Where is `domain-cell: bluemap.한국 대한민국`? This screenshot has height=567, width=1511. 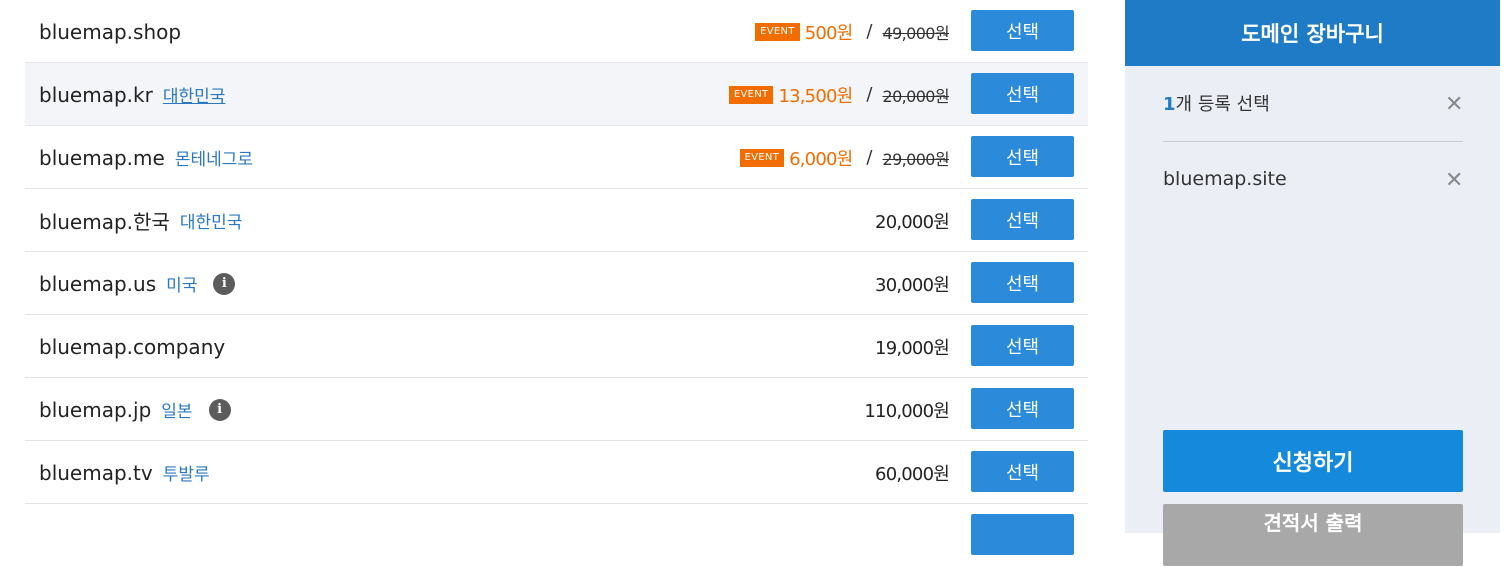 domain-cell: bluemap.한국 대한민국 is located at coordinates (140, 220).